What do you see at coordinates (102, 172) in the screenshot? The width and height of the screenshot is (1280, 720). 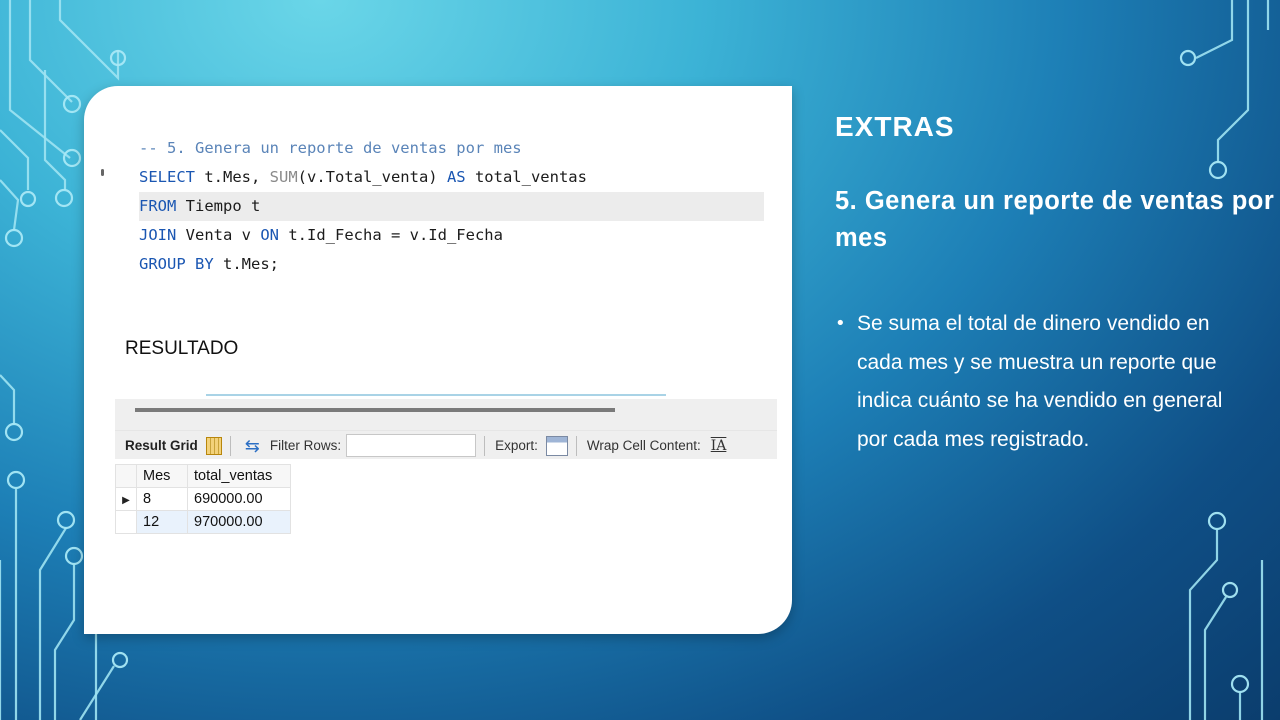 I see `editor-gutter-marker` at bounding box center [102, 172].